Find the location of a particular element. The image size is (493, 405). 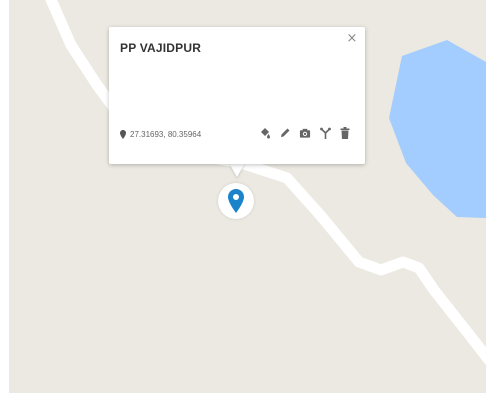

trash-icon is located at coordinates (345, 133).